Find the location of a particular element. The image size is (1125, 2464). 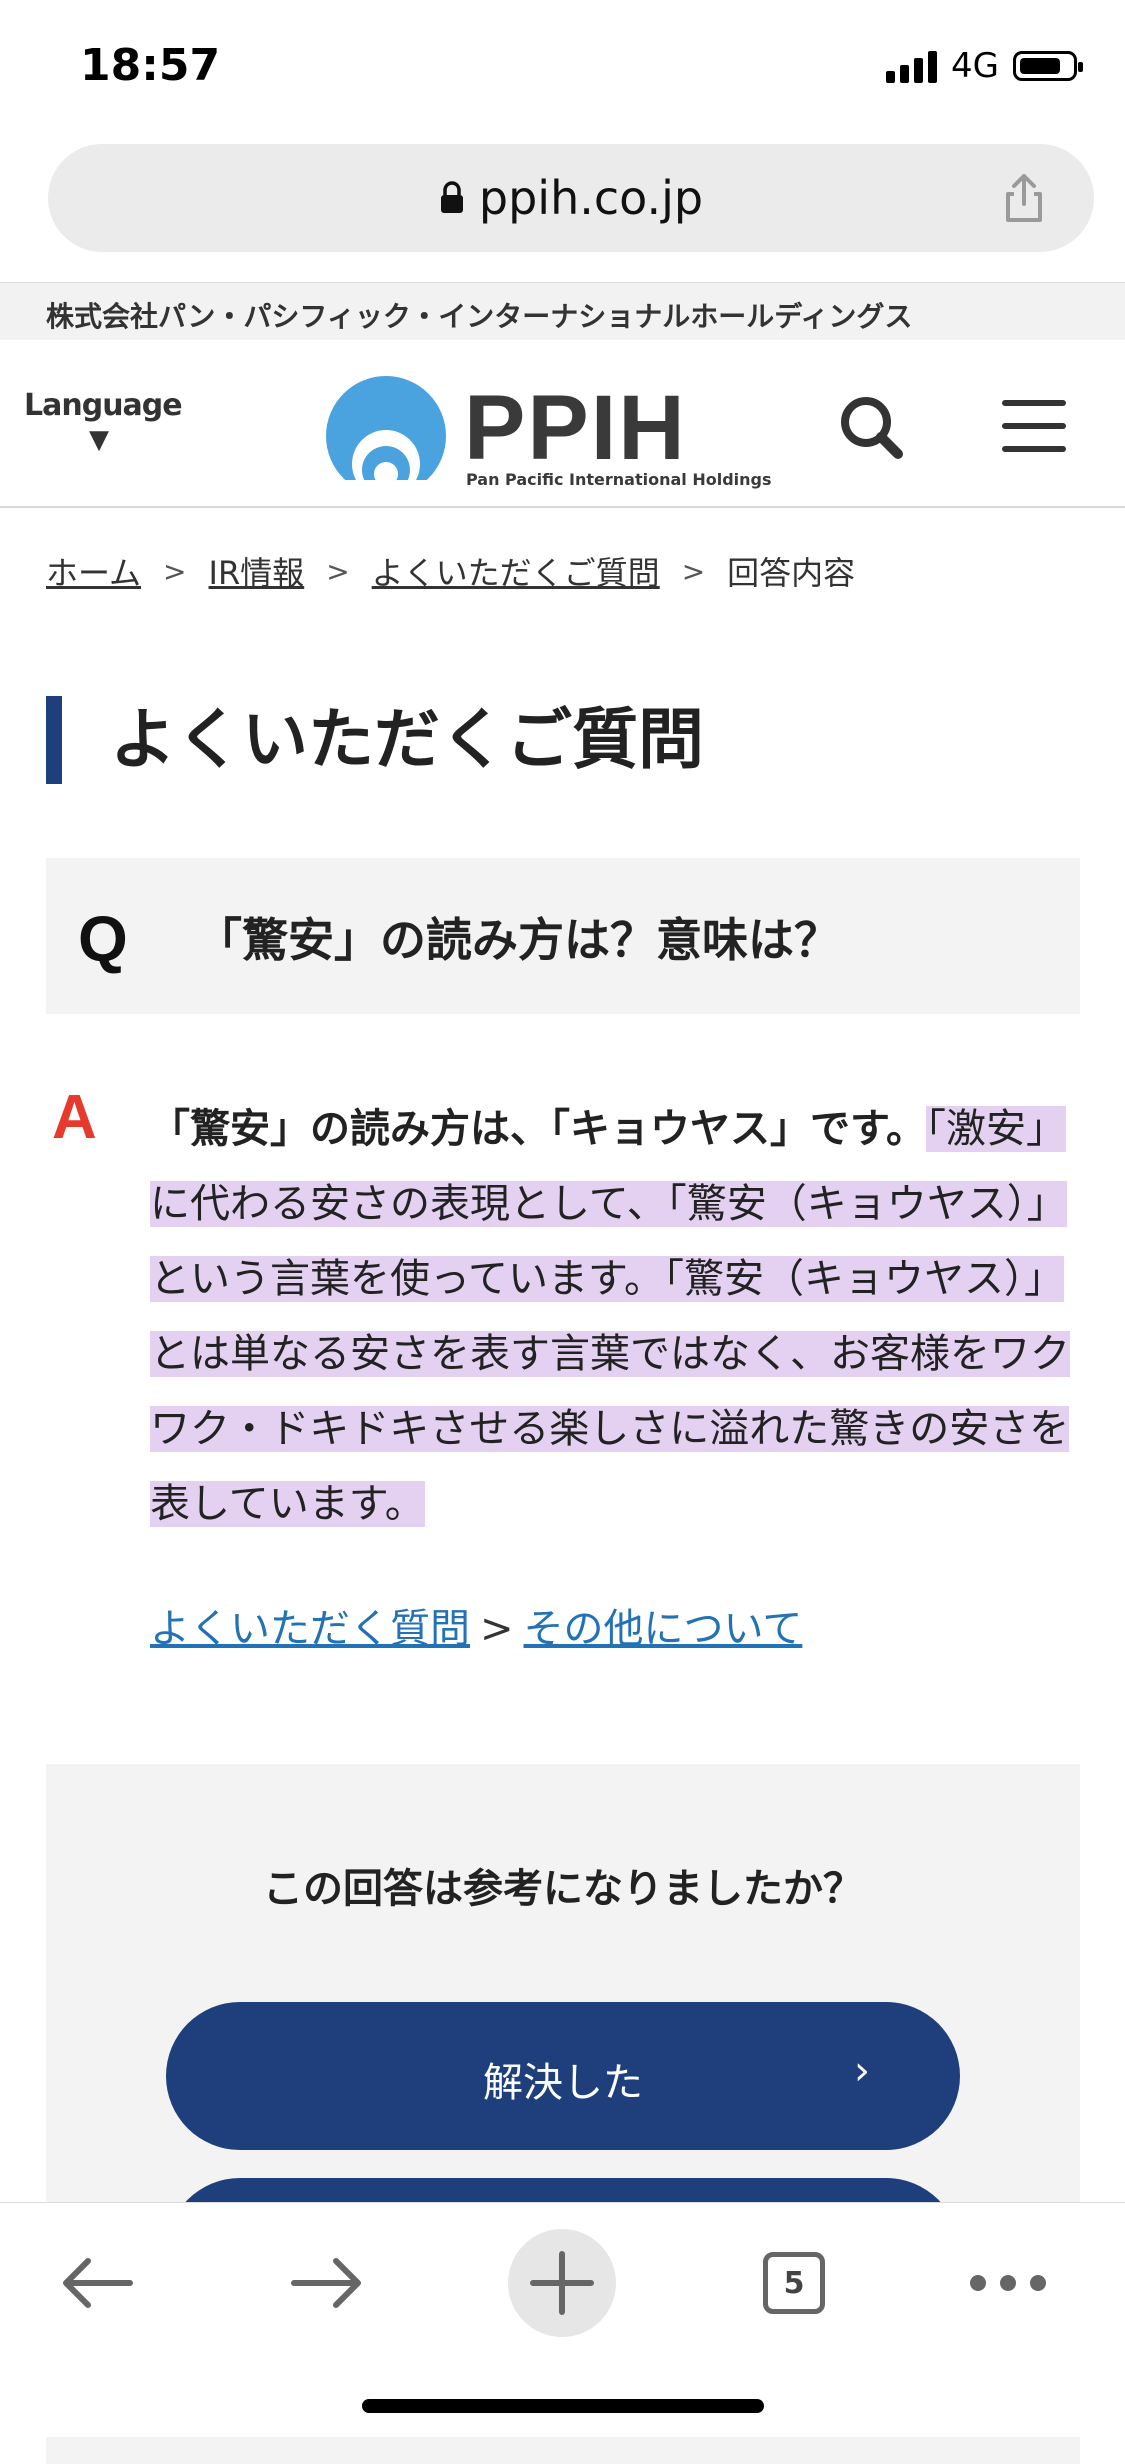

feedback-question: この回答は参考になりましたか？ is located at coordinates (563, 1889).